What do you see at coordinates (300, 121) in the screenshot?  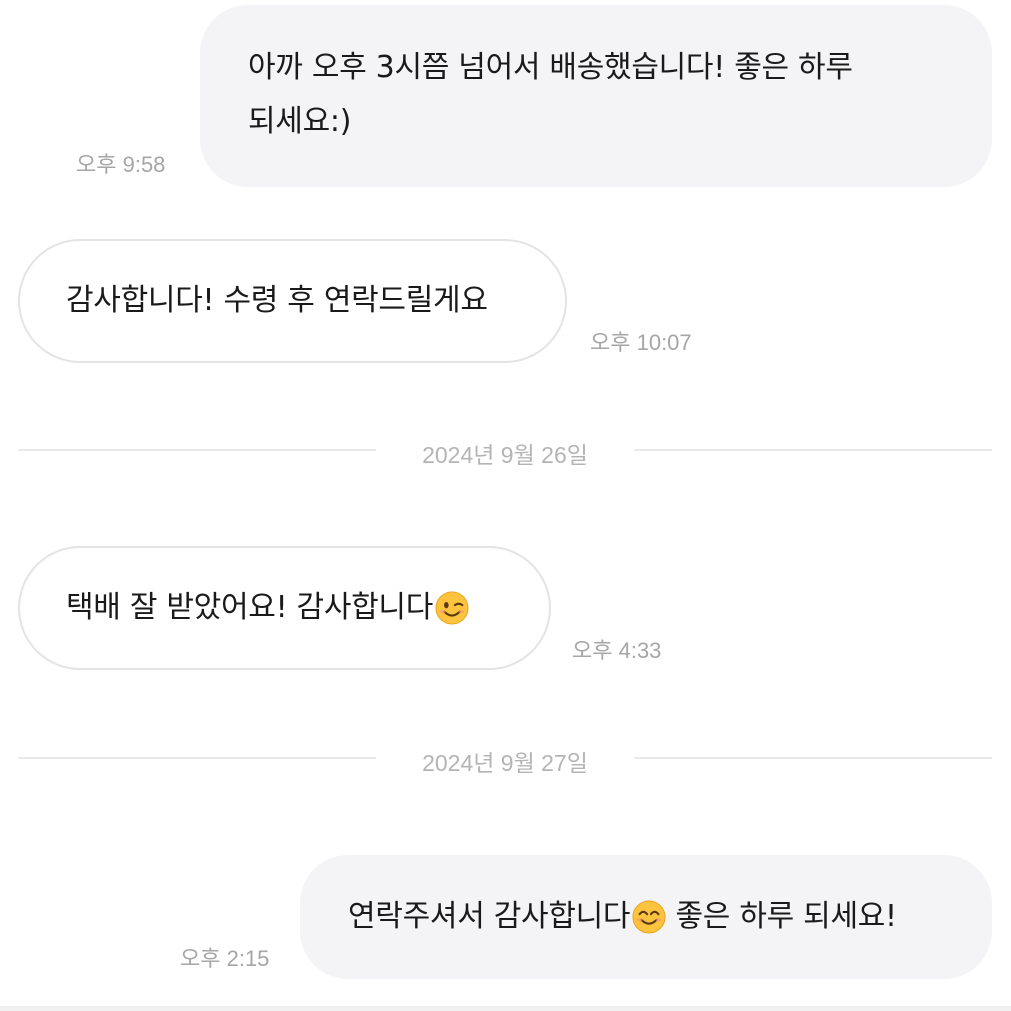 I see `message-text-line: 되세요:)` at bounding box center [300, 121].